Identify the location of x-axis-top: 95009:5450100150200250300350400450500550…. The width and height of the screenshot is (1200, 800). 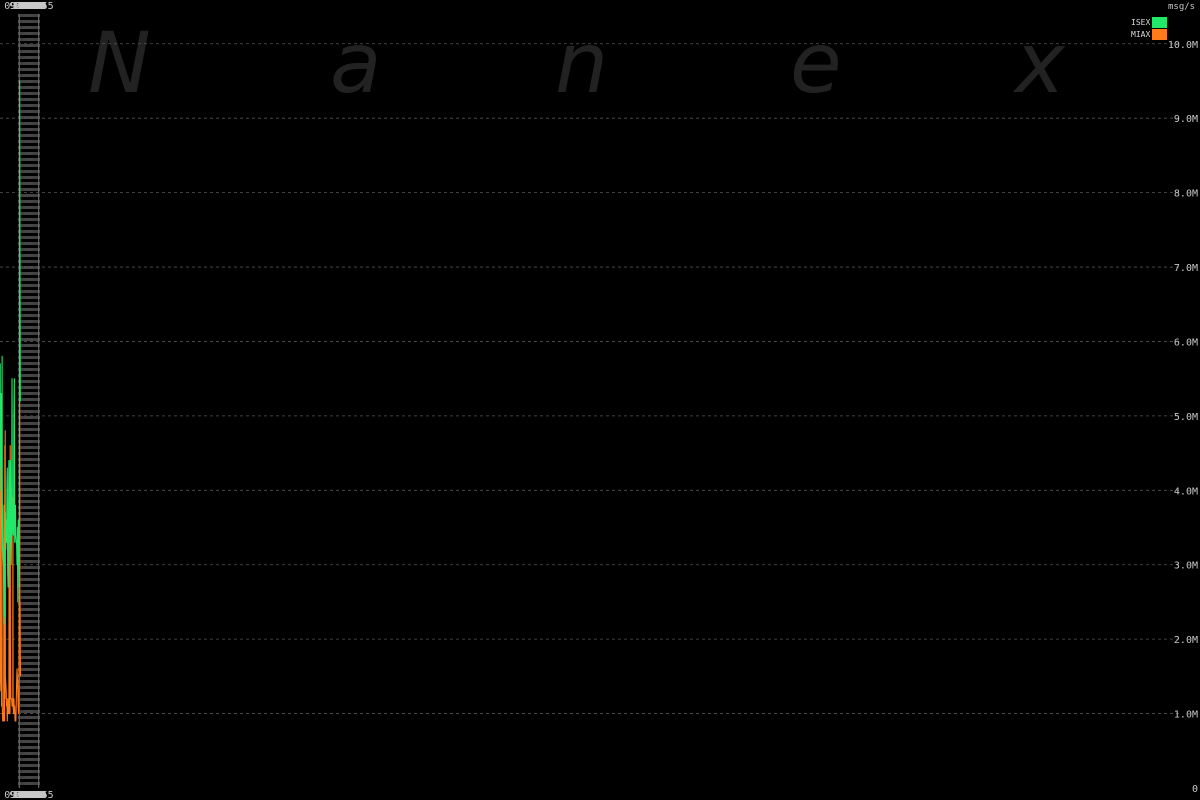
(28, 6).